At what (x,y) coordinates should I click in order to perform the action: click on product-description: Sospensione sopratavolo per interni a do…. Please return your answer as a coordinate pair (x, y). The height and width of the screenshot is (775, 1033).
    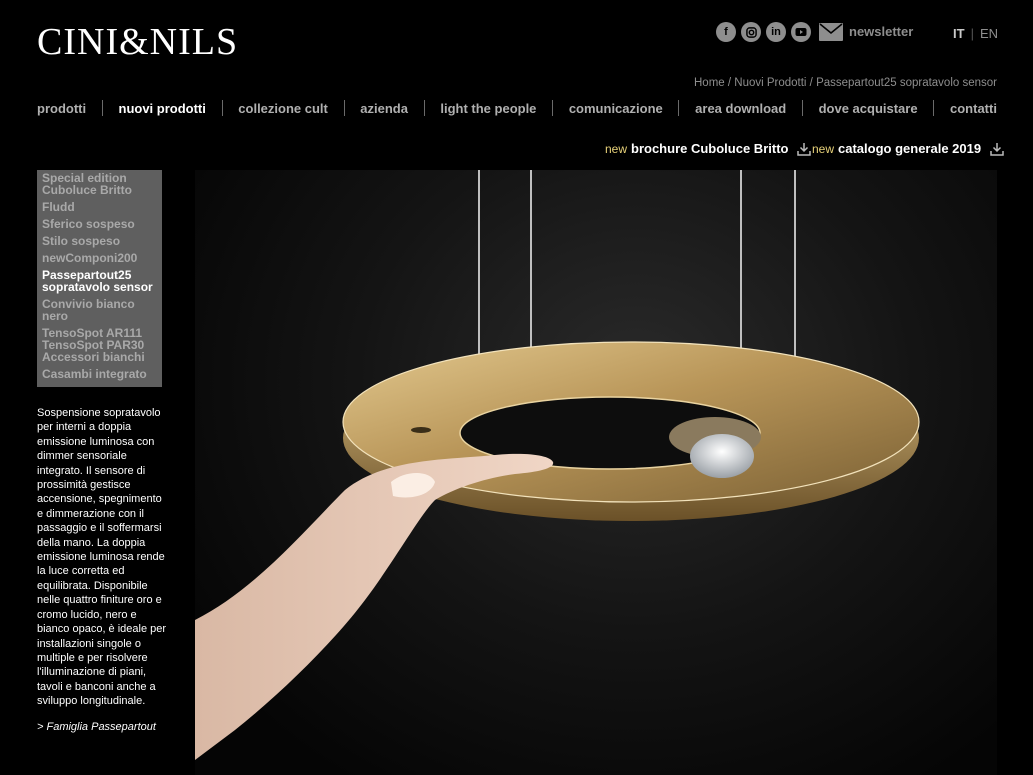
    Looking at the image, I should click on (102, 557).